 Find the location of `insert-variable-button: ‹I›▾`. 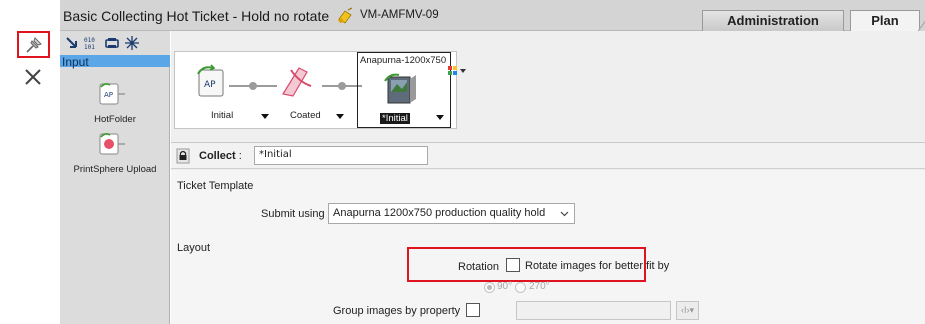

insert-variable-button: ‹I›▾ is located at coordinates (687, 310).